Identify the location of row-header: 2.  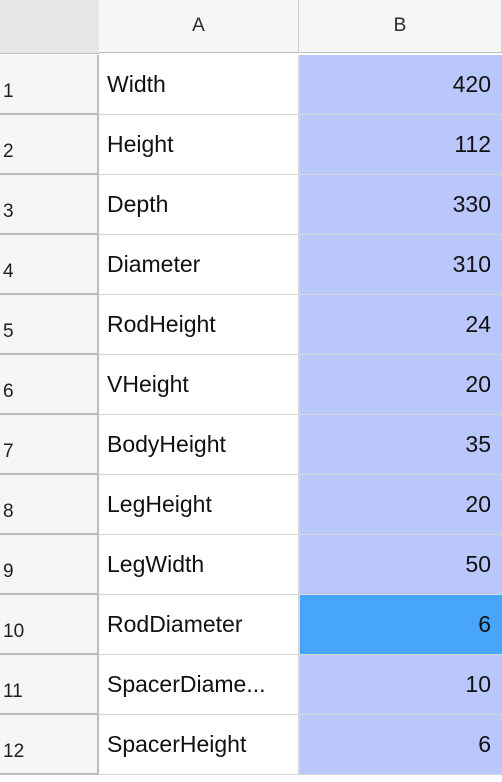
(49, 145).